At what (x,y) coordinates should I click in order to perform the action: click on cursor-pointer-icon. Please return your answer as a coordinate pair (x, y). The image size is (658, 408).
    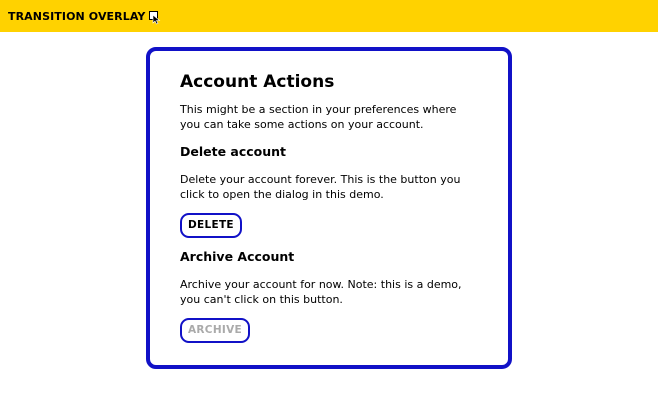
    Looking at the image, I should click on (155, 18).